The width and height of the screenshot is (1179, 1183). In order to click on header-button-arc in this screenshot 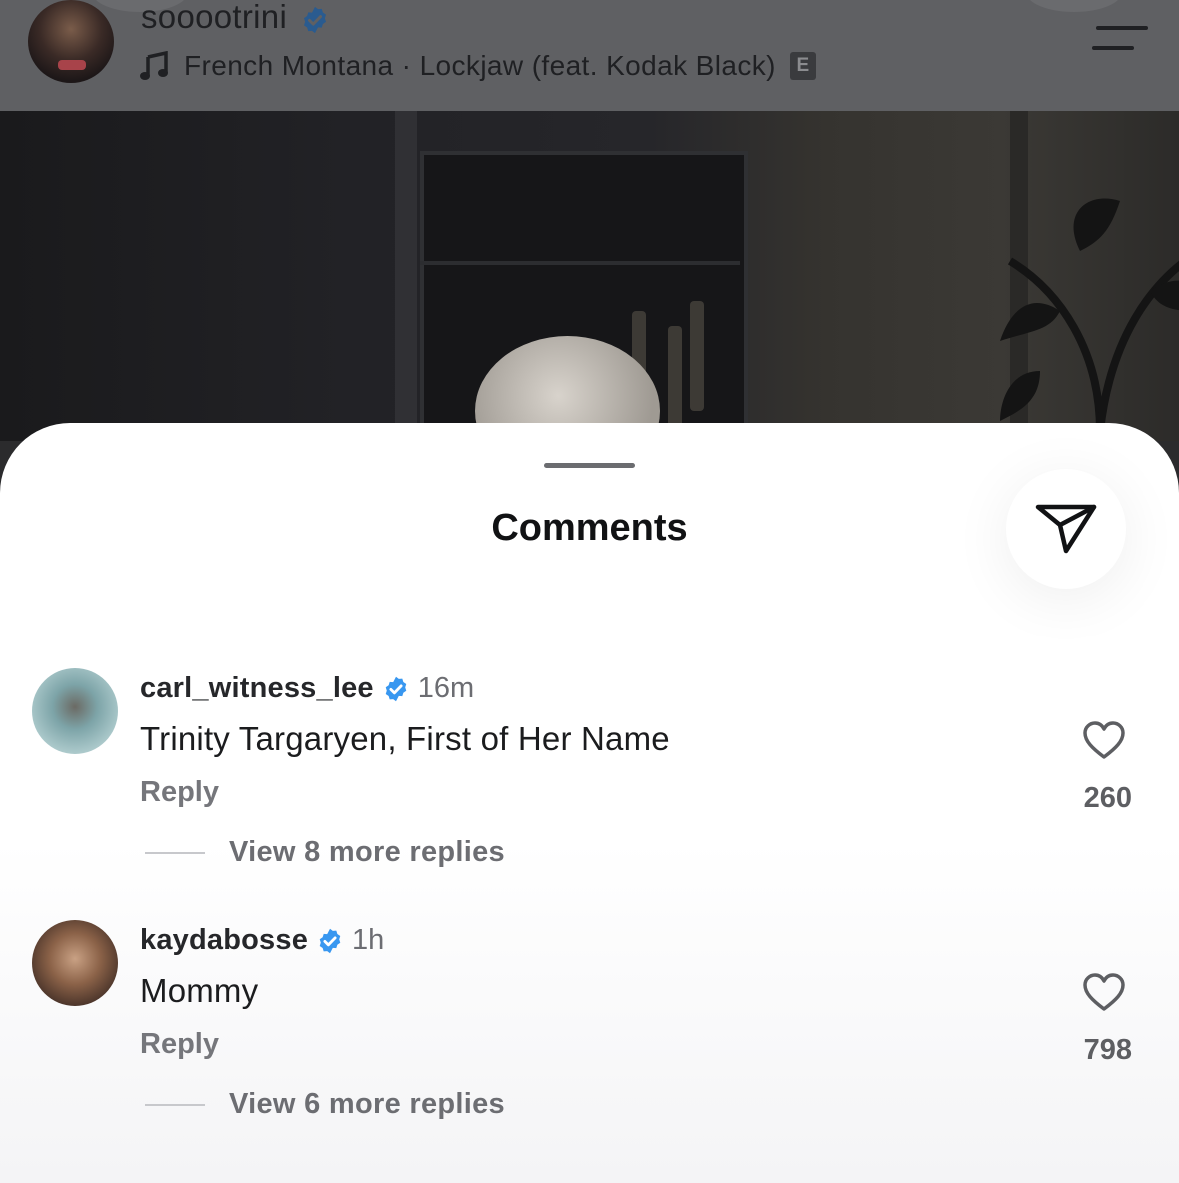, I will do `click(1074, 6)`.